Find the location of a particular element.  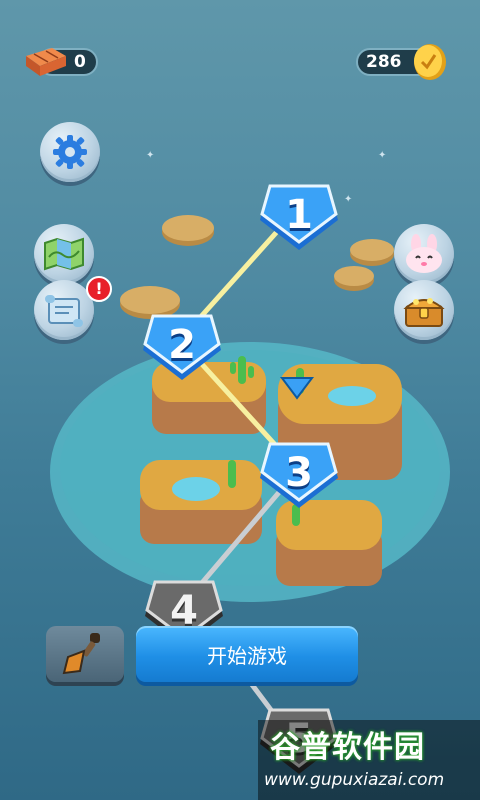

alert-badge: ! is located at coordinates (99, 289).